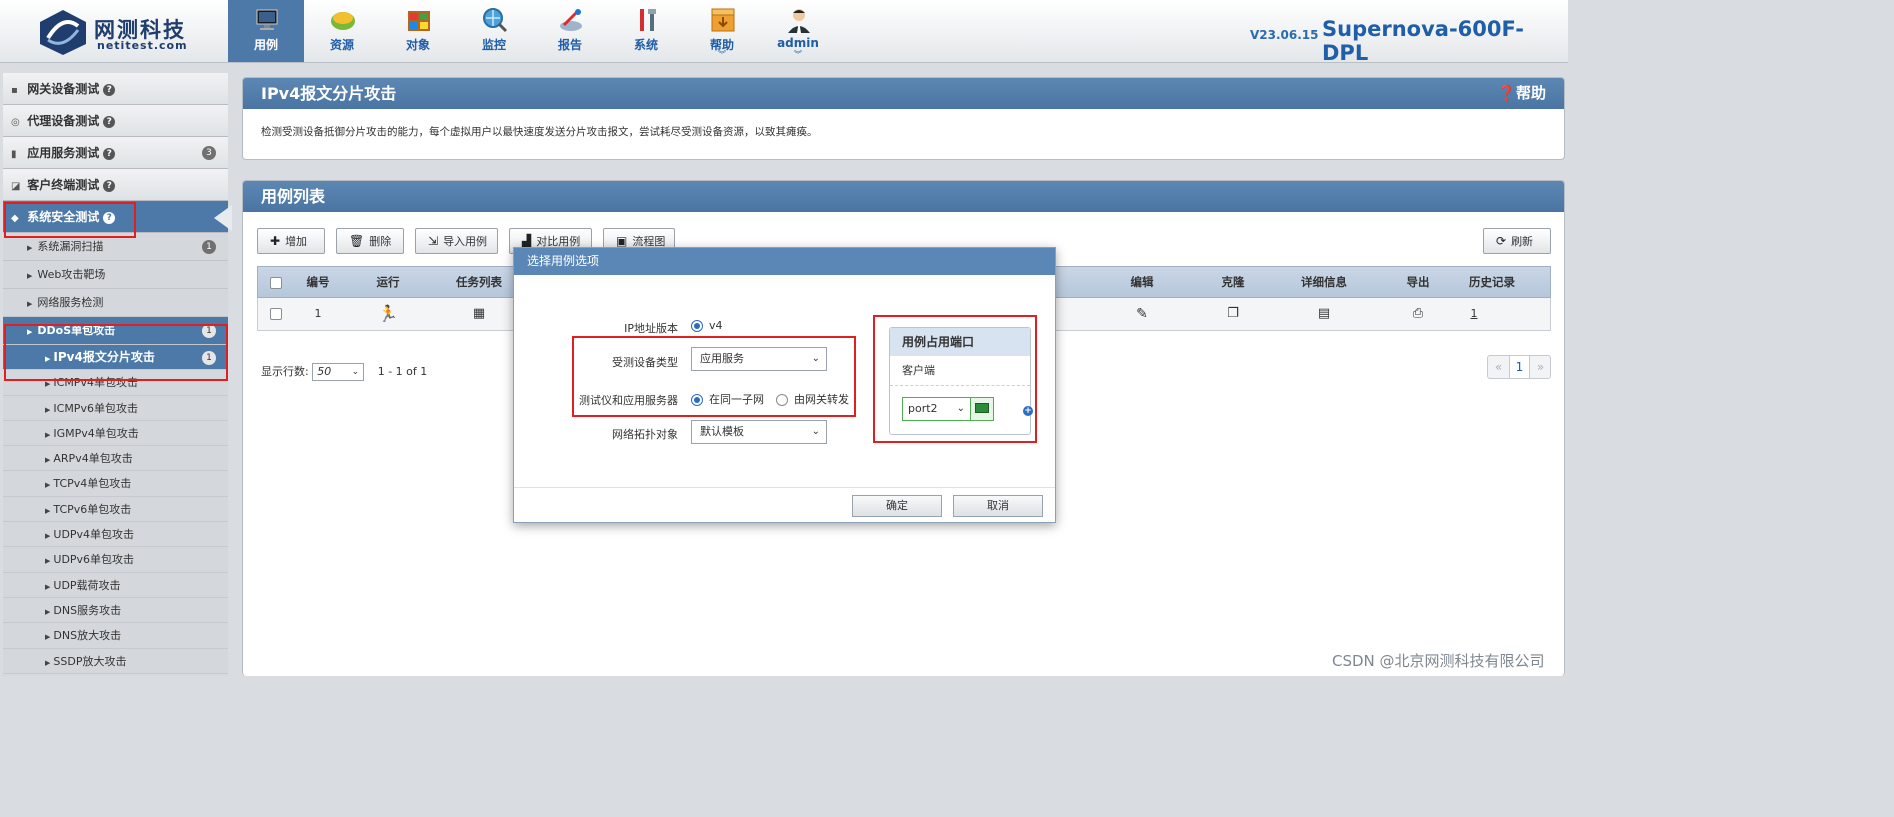 This screenshot has width=1894, height=817. What do you see at coordinates (296, 241) in the screenshot?
I see `button-label: 增加` at bounding box center [296, 241].